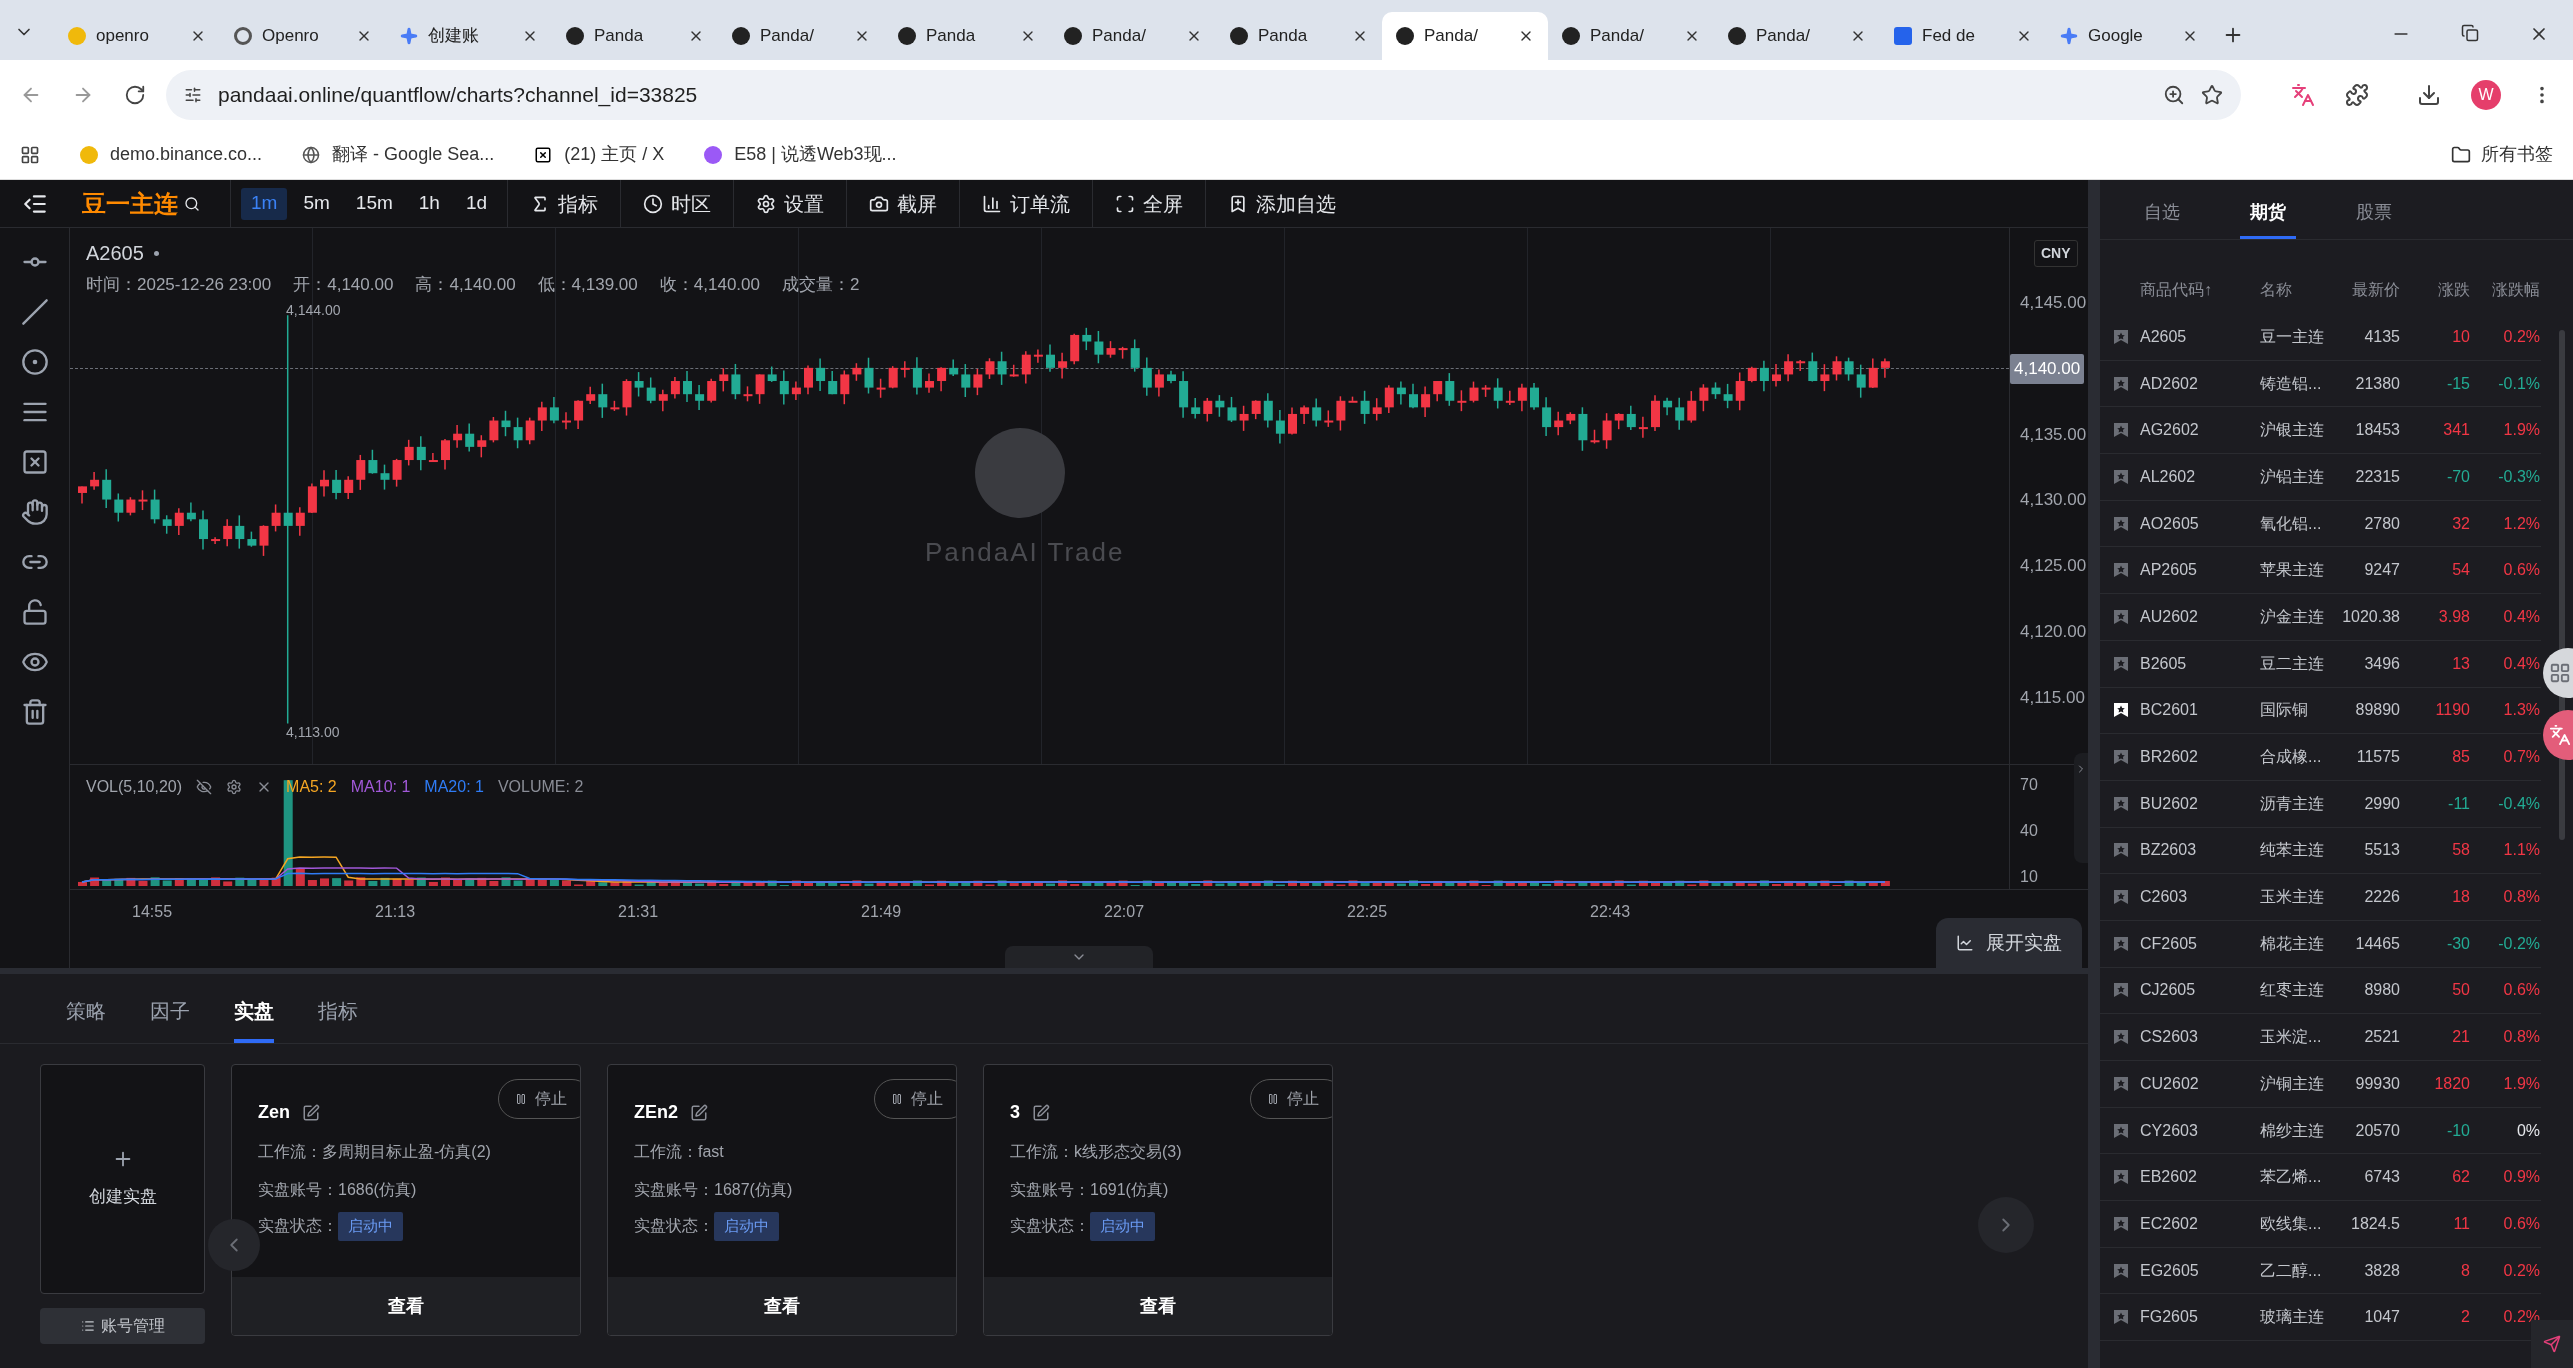  Describe the element at coordinates (2320, 1084) in the screenshot. I see `watchlist-row: CU2602 沪铜主连 99930 1820 1.9%` at that location.